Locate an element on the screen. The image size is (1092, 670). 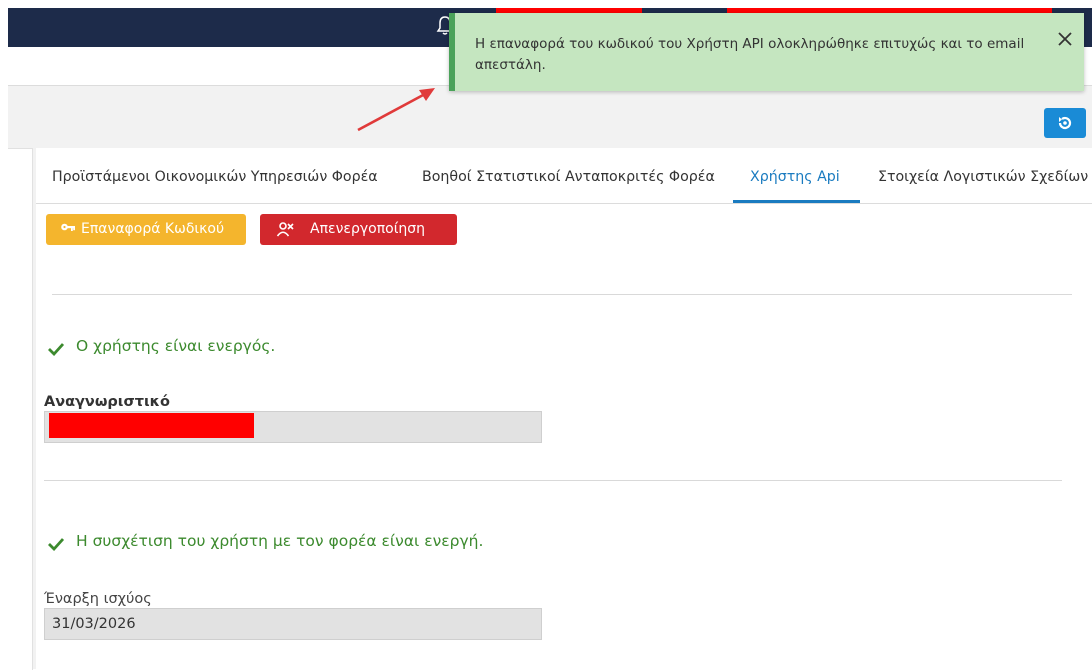
key-icon is located at coordinates (68, 227).